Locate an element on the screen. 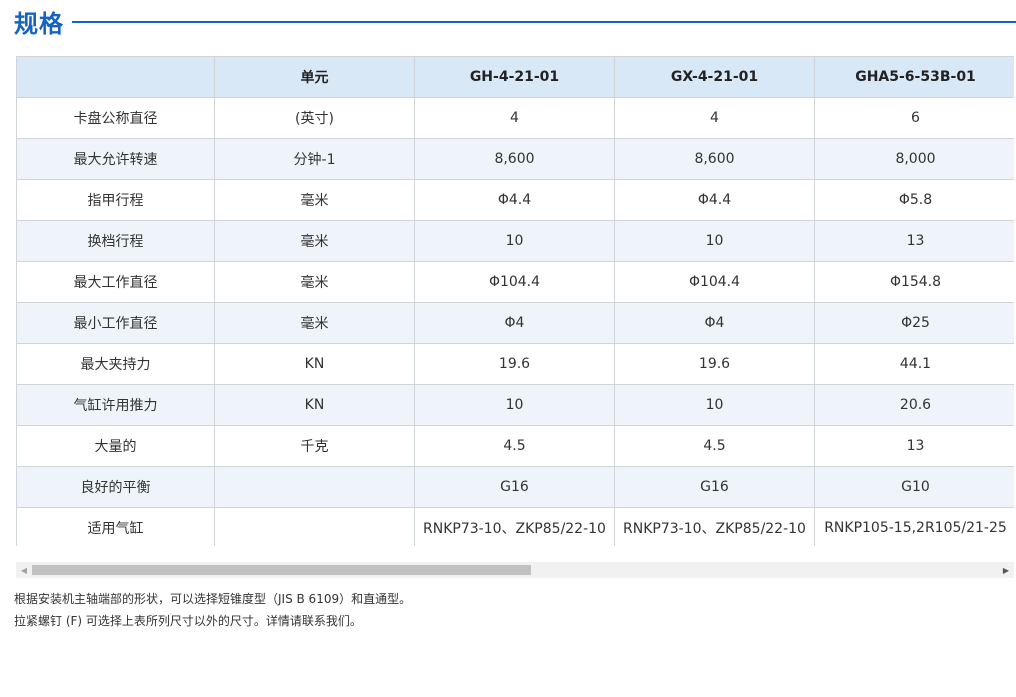 This screenshot has height=697, width=1016. table-row: 指甲行程 毫米 Φ4.4 Φ4.4 Φ5.8 is located at coordinates (515, 200).